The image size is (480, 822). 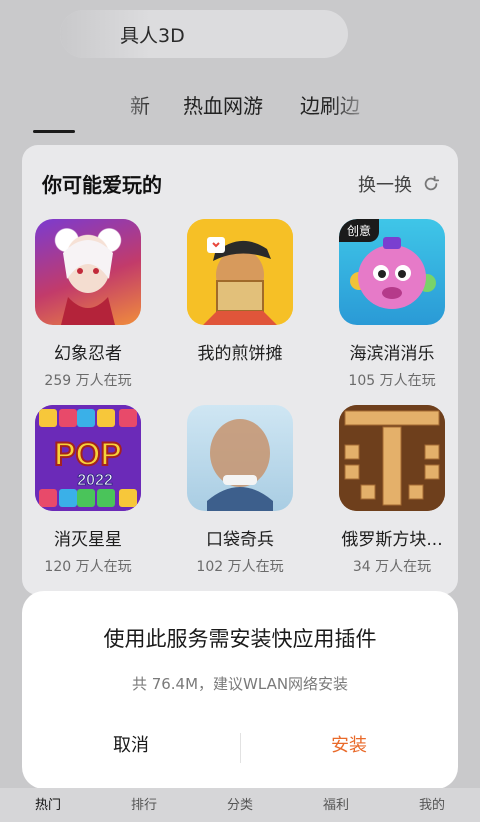 What do you see at coordinates (48, 805) in the screenshot?
I see `nav-hot: 热门` at bounding box center [48, 805].